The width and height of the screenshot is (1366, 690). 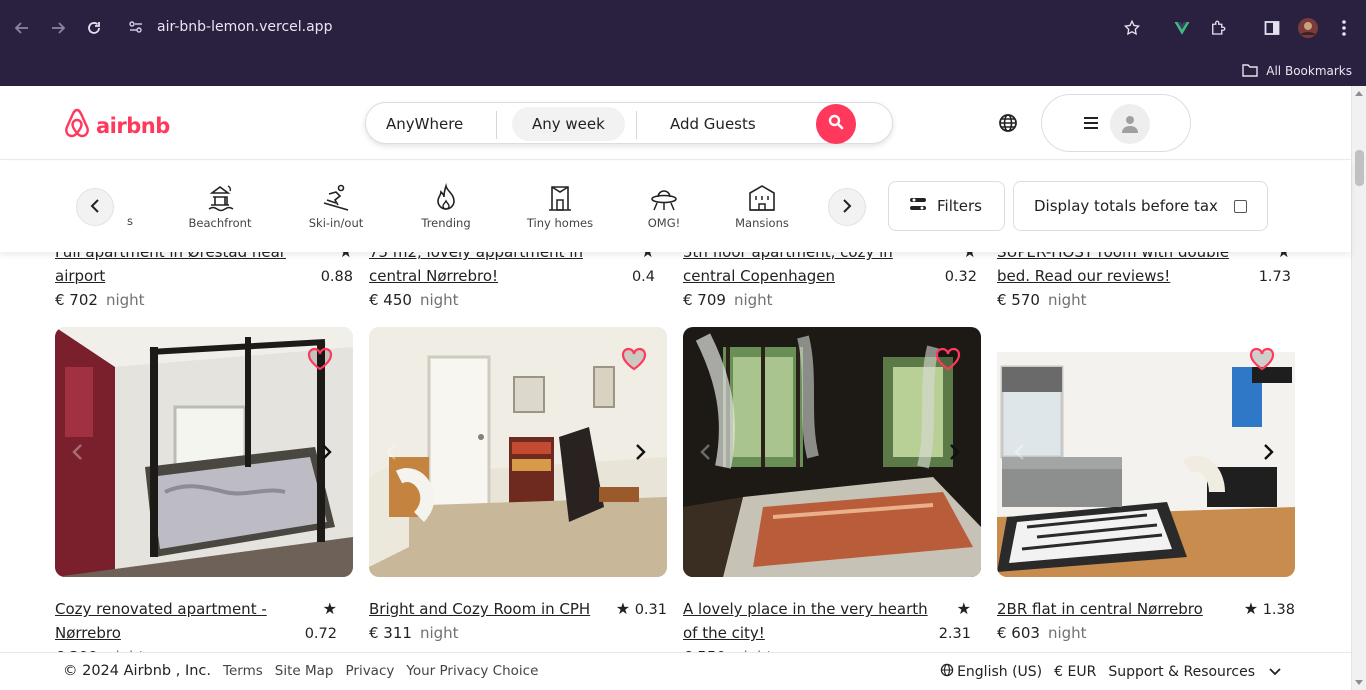 I want to click on side-panel-icon, so click(x=1272, y=28).